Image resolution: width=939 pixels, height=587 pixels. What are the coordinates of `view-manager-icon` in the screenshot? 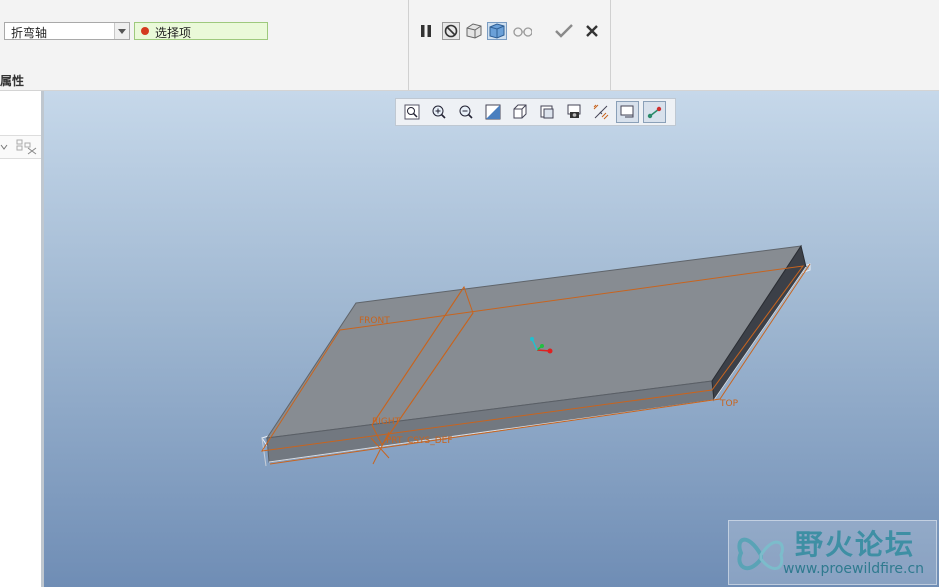 It's located at (573, 112).